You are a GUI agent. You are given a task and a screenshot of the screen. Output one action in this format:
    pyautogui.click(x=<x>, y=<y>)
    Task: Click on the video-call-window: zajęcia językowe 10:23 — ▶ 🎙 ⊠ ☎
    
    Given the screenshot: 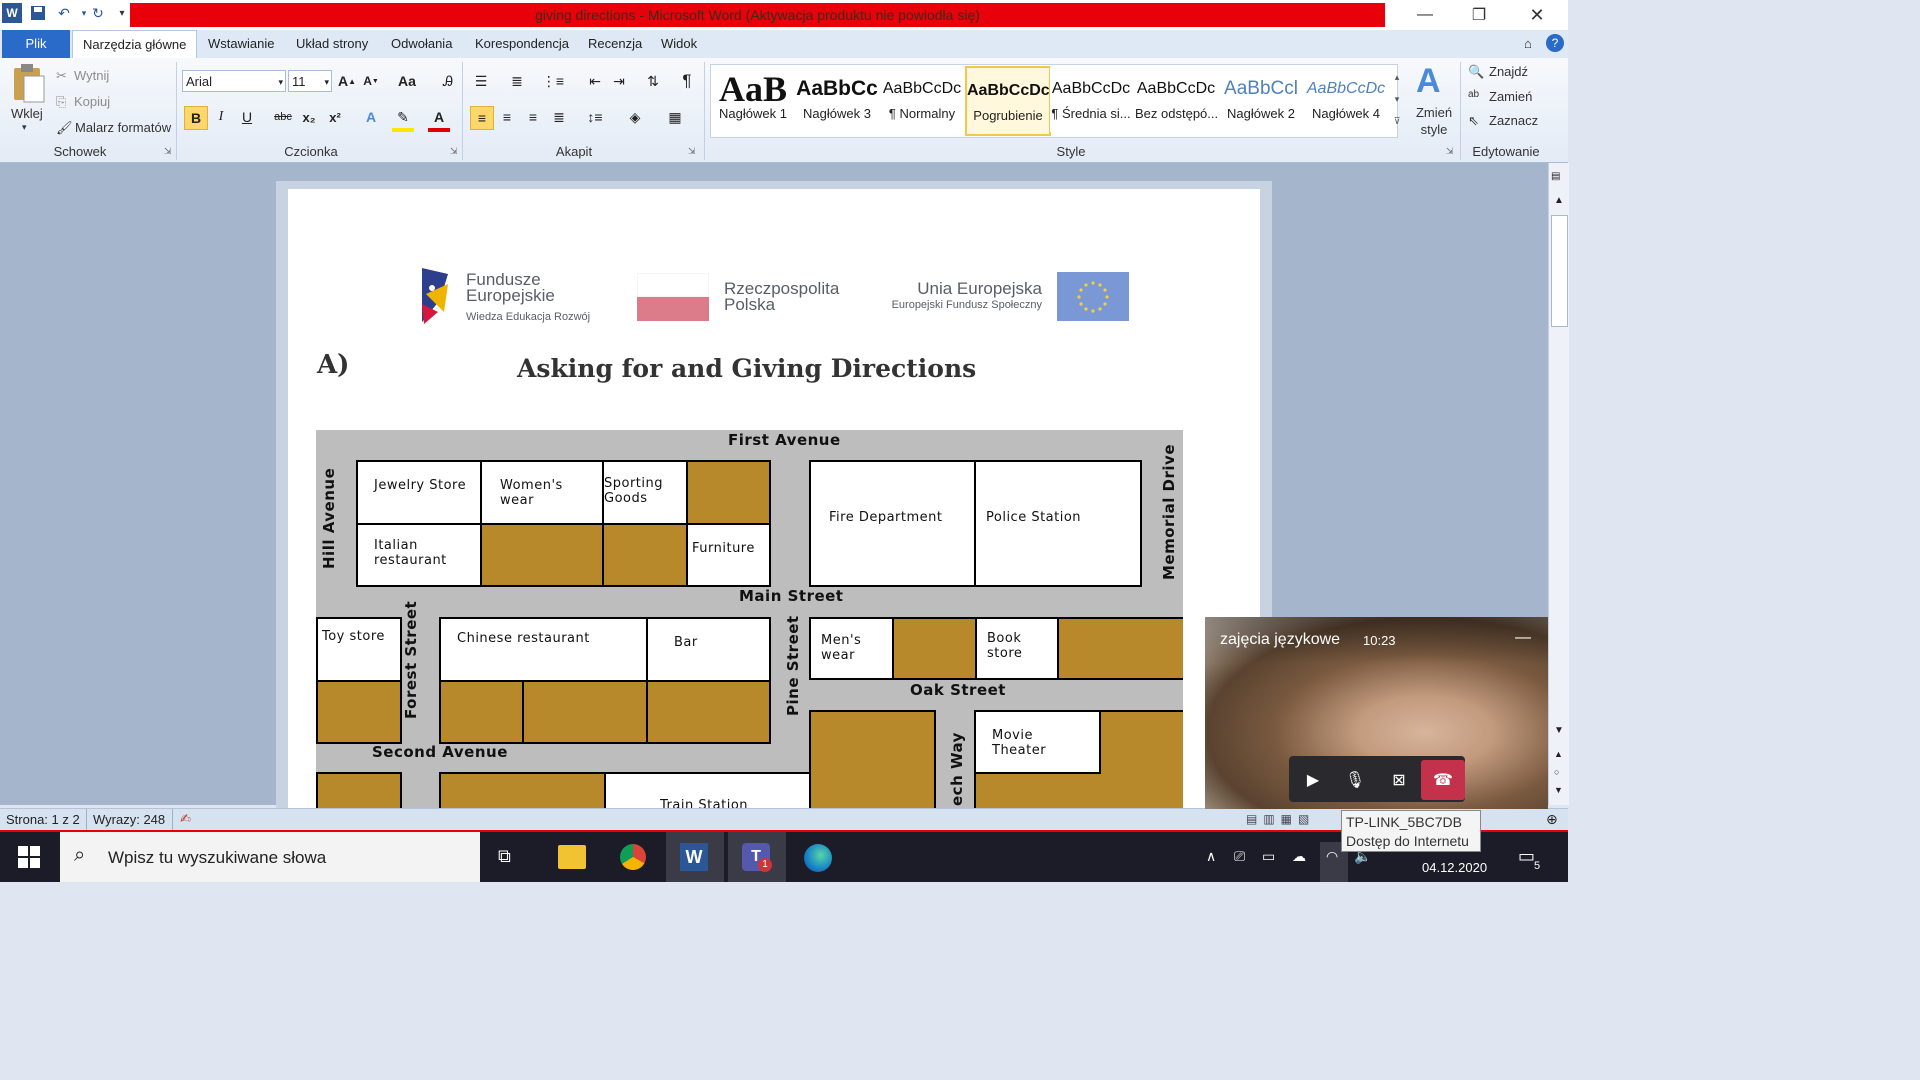 What is the action you would take?
    pyautogui.click(x=1376, y=713)
    